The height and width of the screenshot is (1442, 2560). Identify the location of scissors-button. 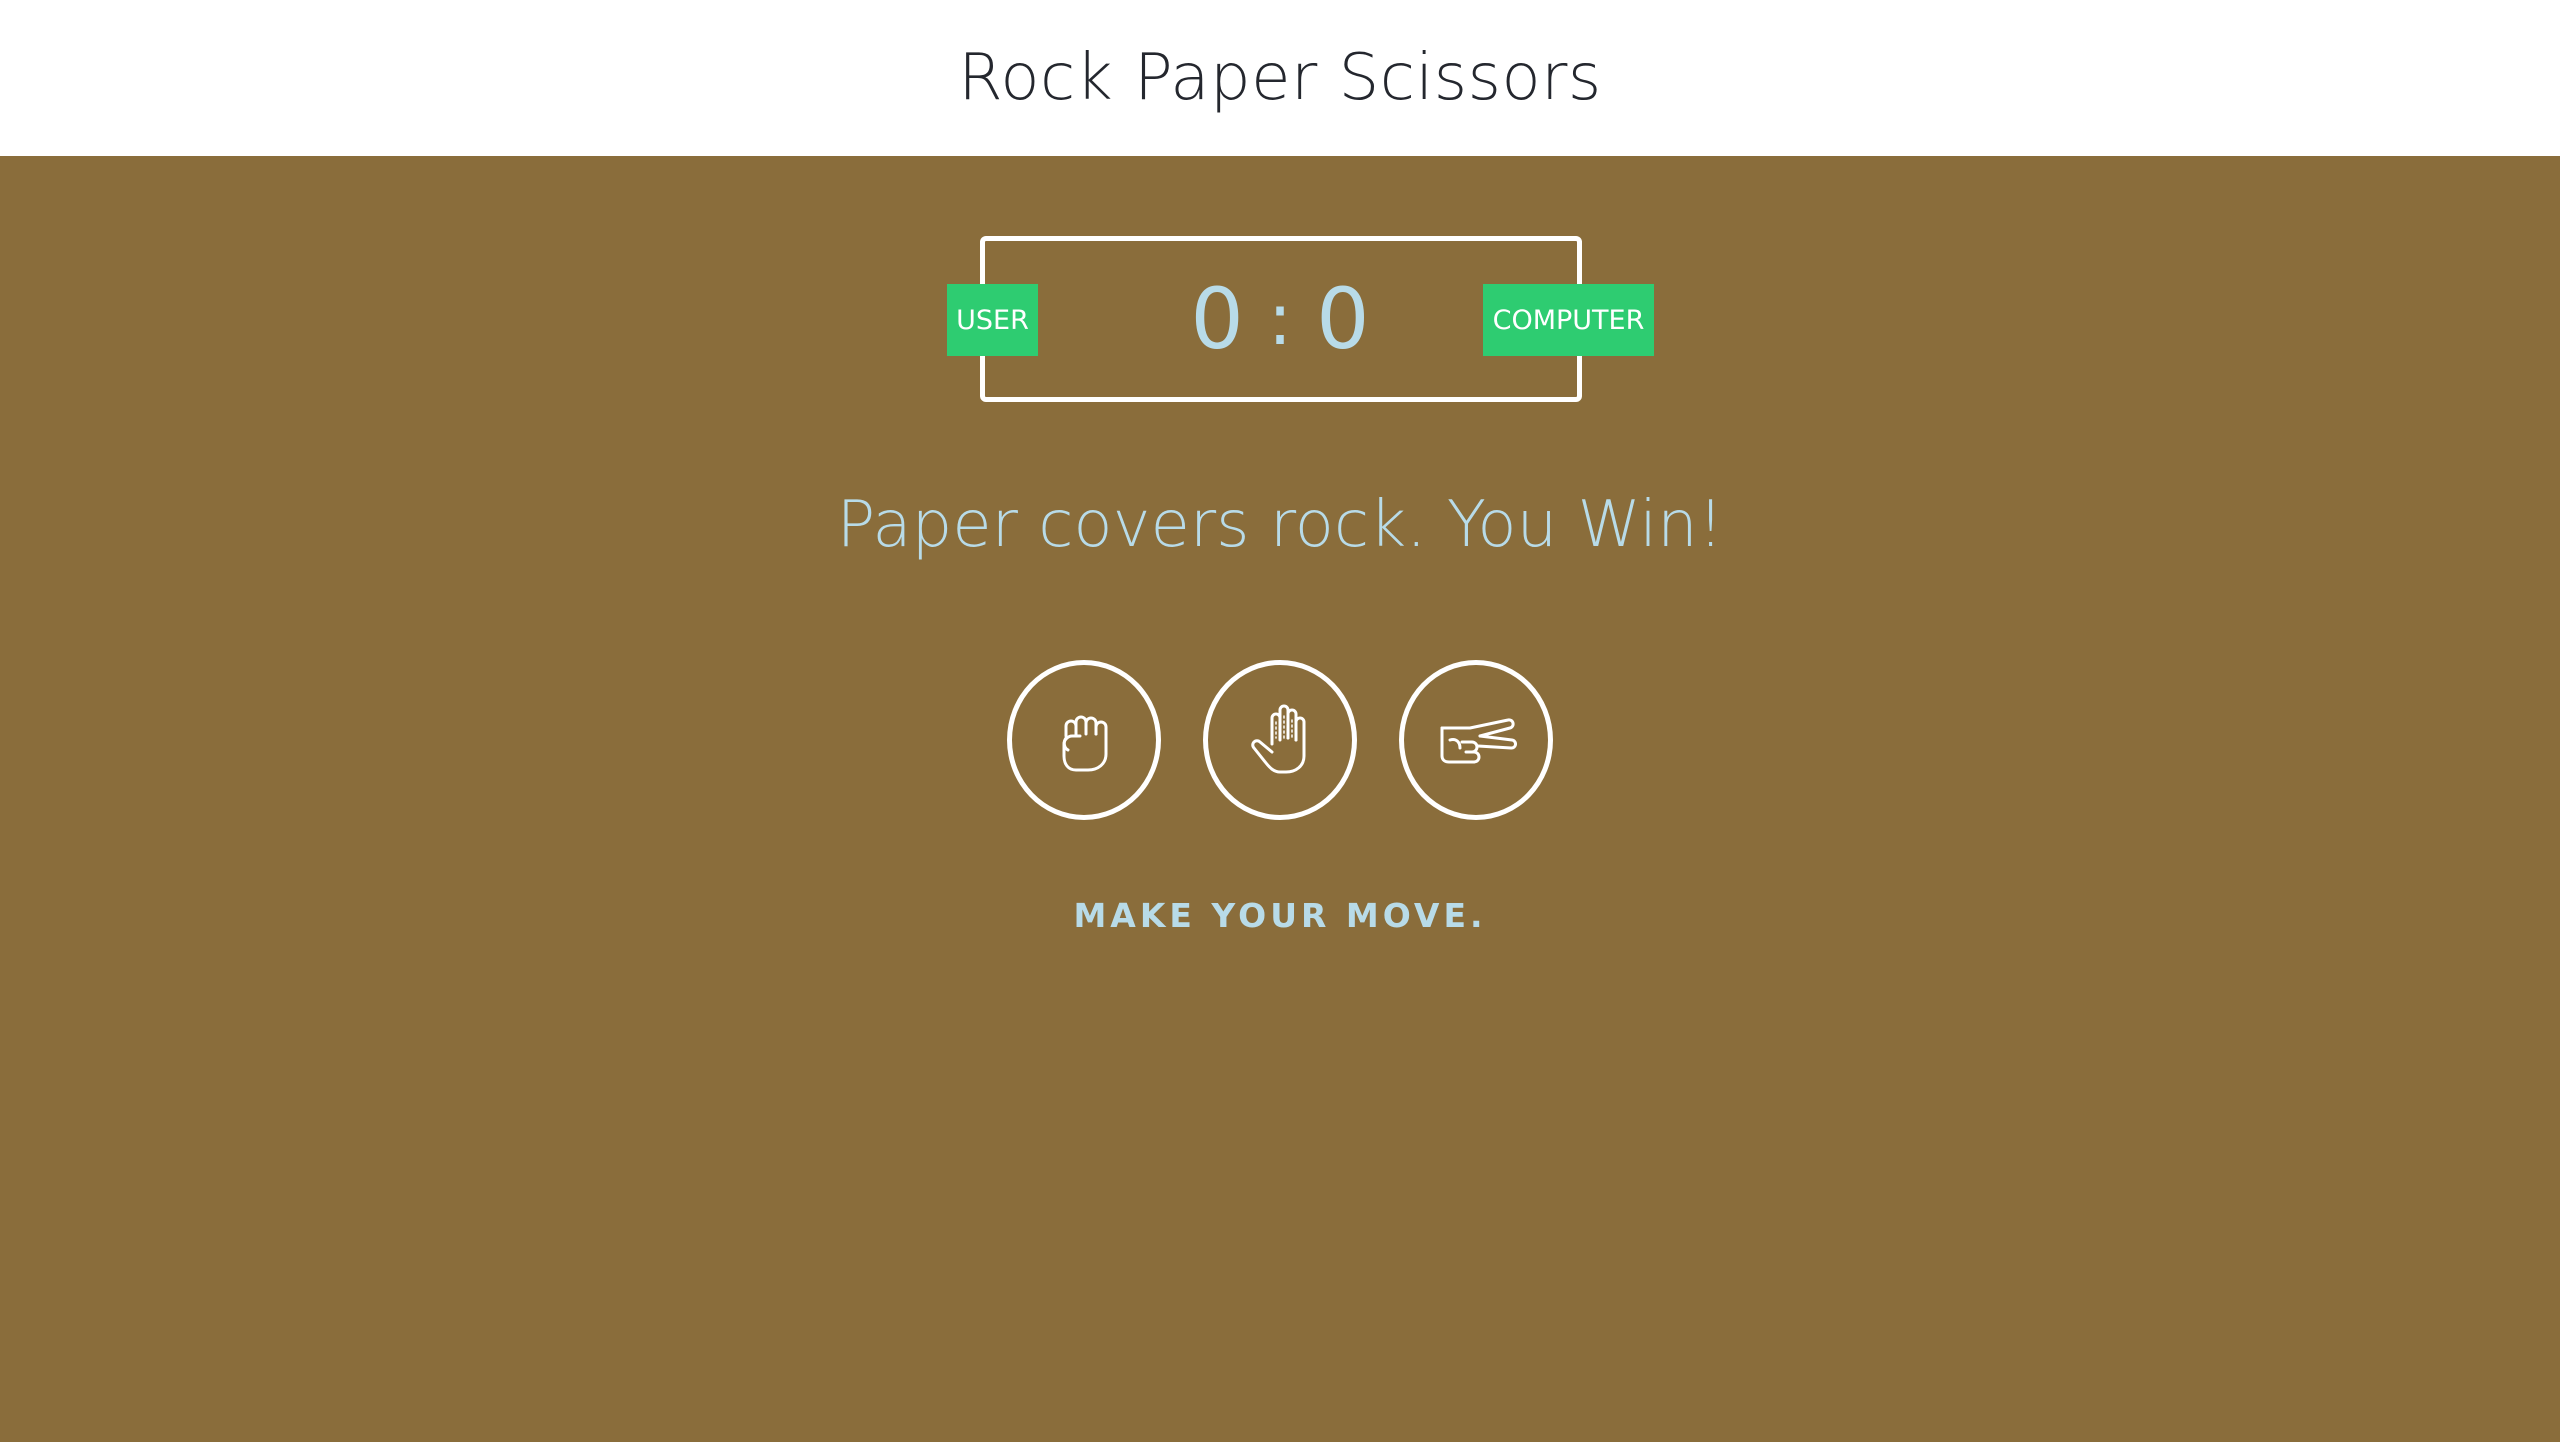
(1476, 740).